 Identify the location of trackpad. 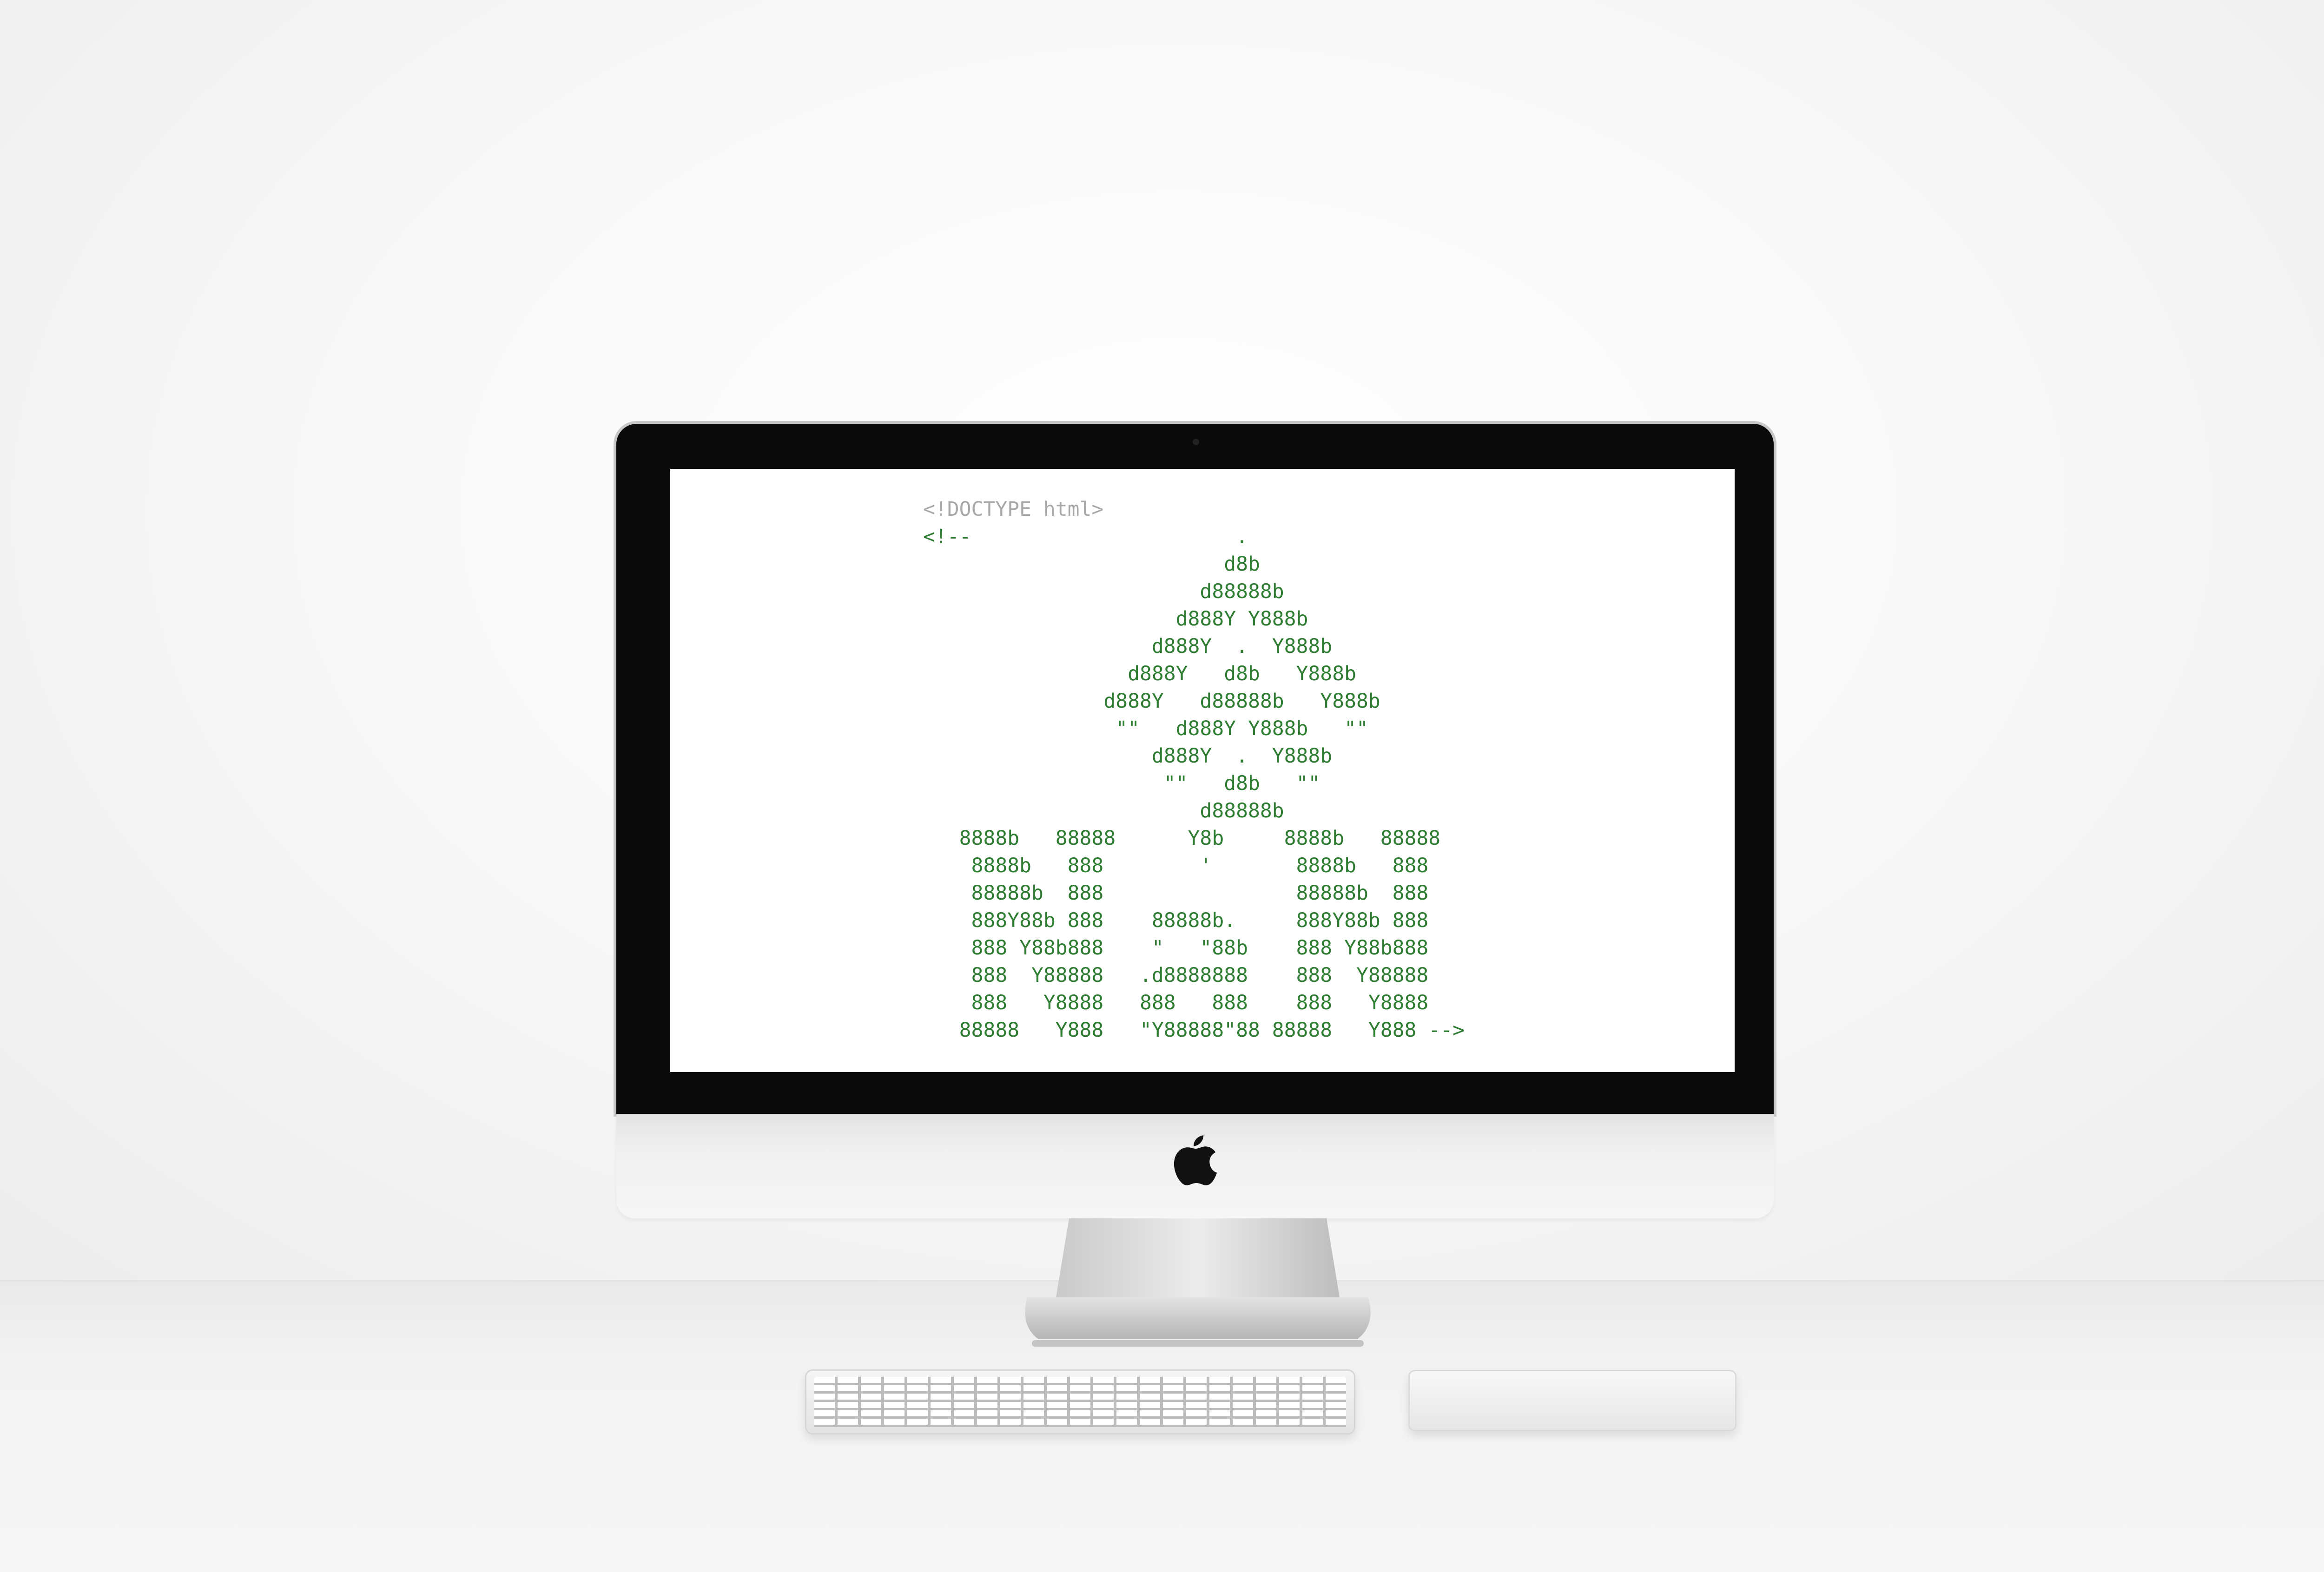
(1572, 1401).